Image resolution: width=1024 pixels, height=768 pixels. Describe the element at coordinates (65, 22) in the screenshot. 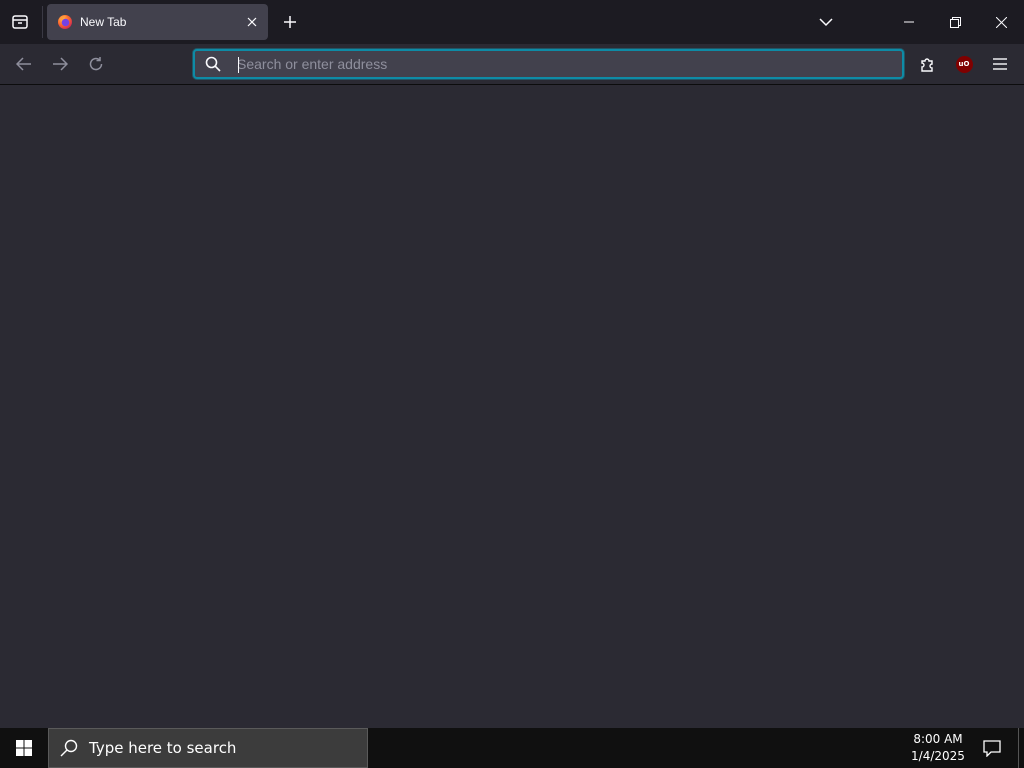

I see `firefox-icon` at that location.